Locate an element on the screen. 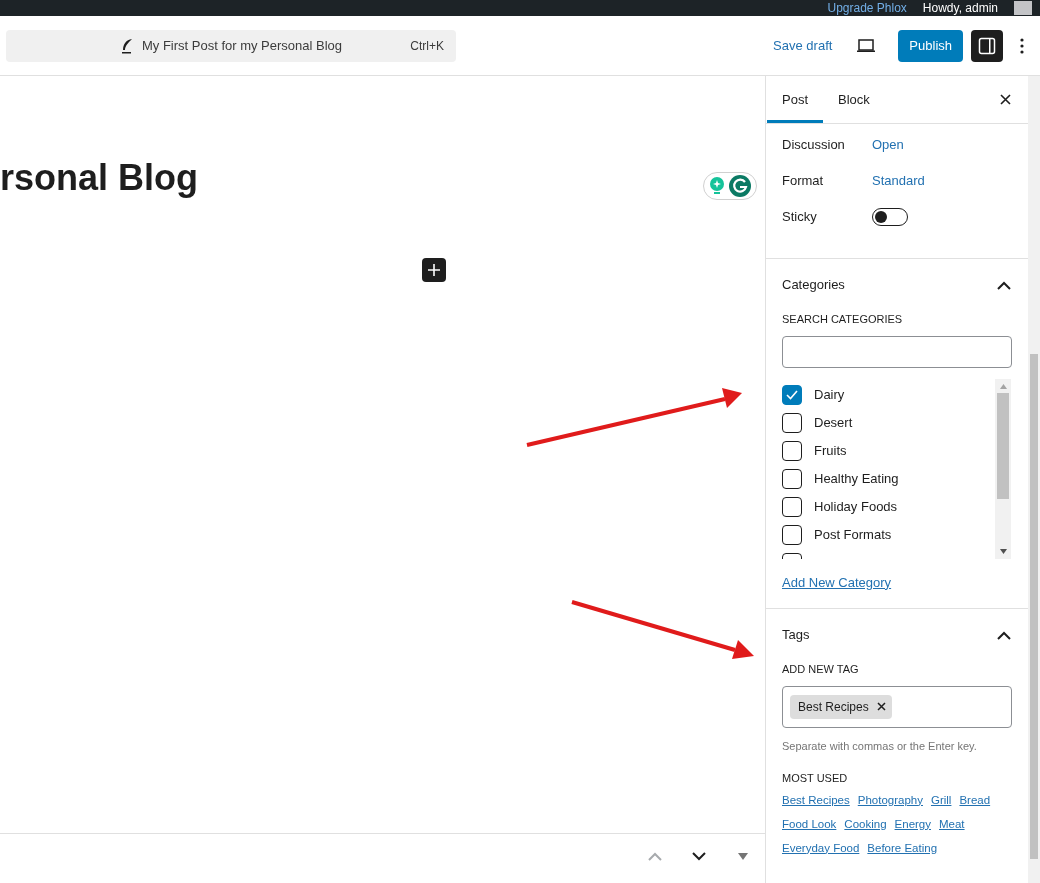 This screenshot has height=883, width=1040. panel-title: Tags is located at coordinates (796, 635).